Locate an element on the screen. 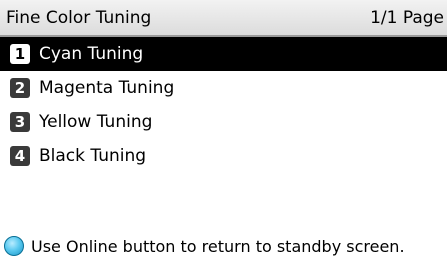 The width and height of the screenshot is (447, 260). menu-item-magenta-tuning: 2 Magenta Tuning is located at coordinates (223, 88).